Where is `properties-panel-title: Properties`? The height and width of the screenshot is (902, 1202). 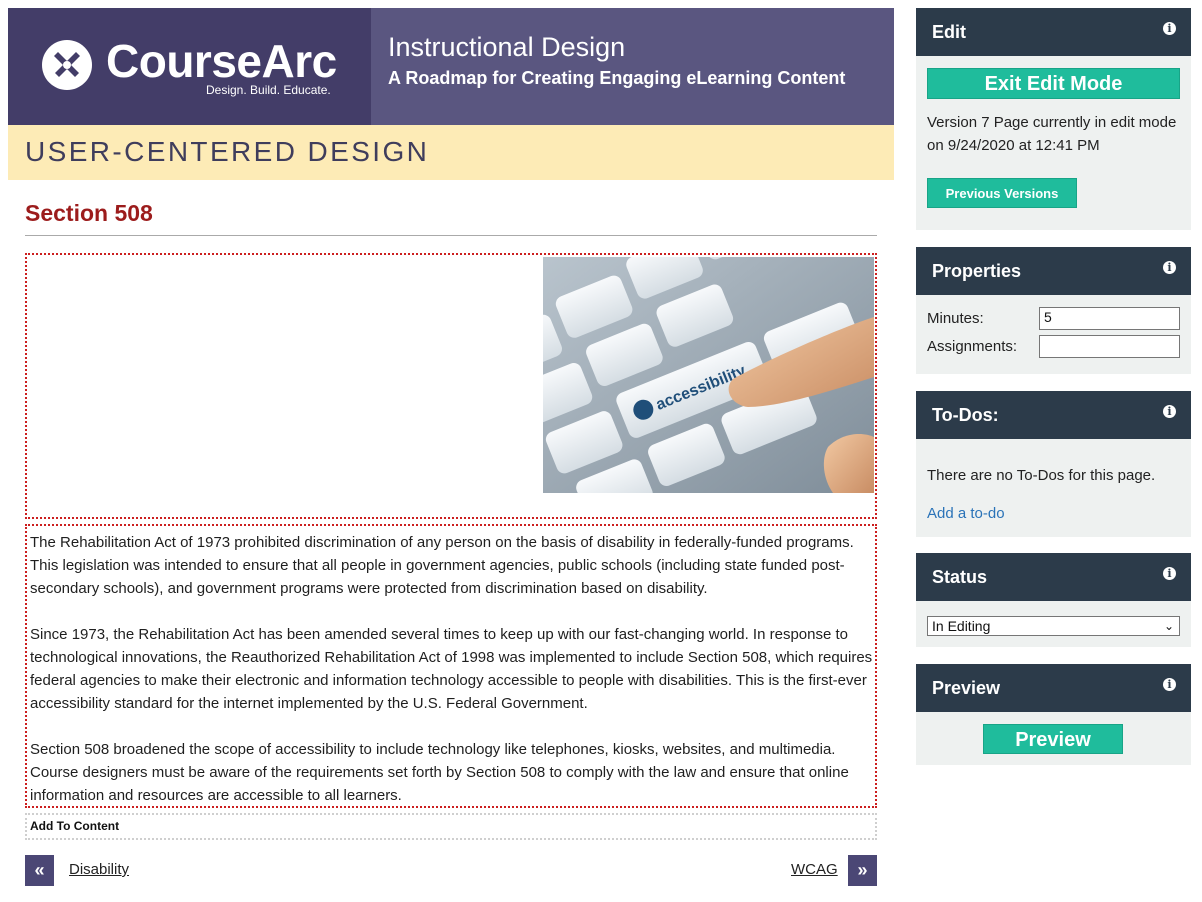
properties-panel-title: Properties is located at coordinates (977, 271).